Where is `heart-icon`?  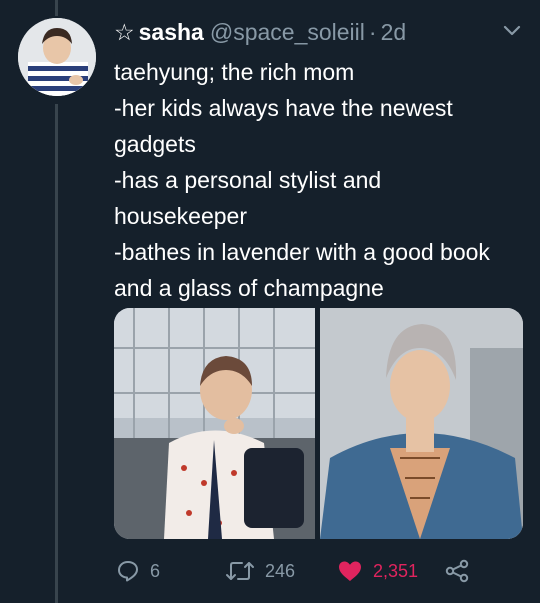
heart-icon is located at coordinates (350, 571).